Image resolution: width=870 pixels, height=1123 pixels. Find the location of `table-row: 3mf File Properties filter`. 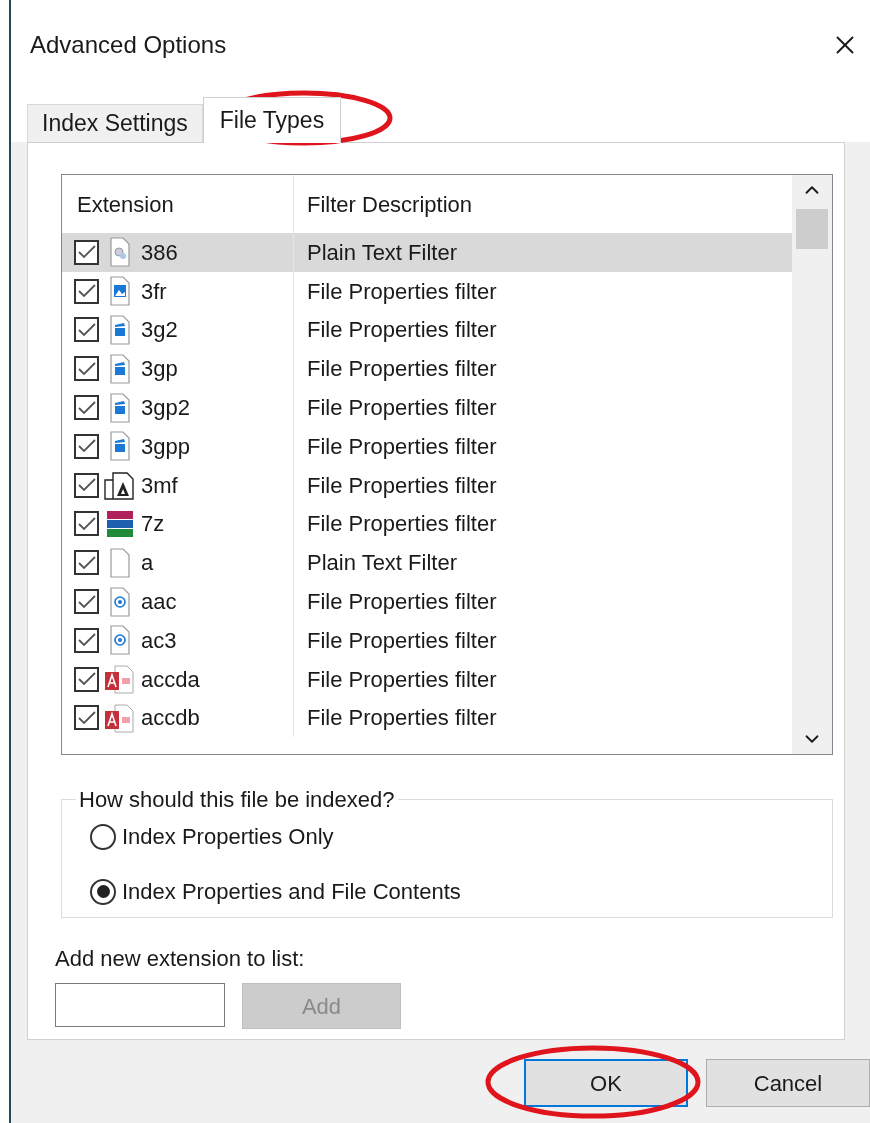

table-row: 3mf File Properties filter is located at coordinates (427, 485).